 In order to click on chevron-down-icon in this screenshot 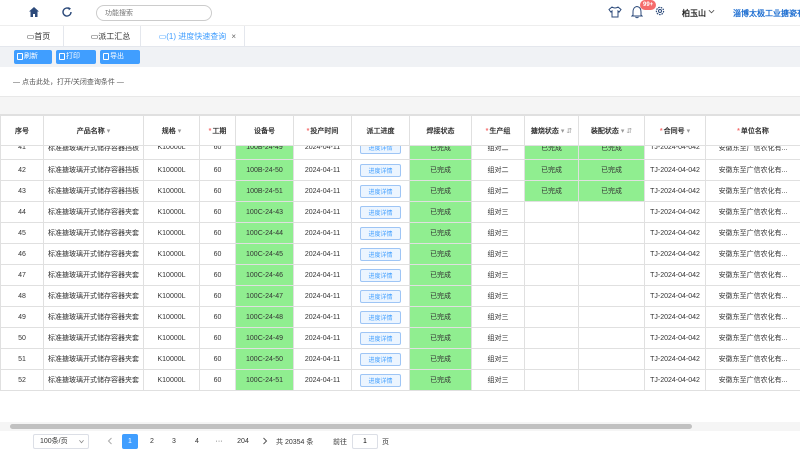, I will do `click(711, 11)`.